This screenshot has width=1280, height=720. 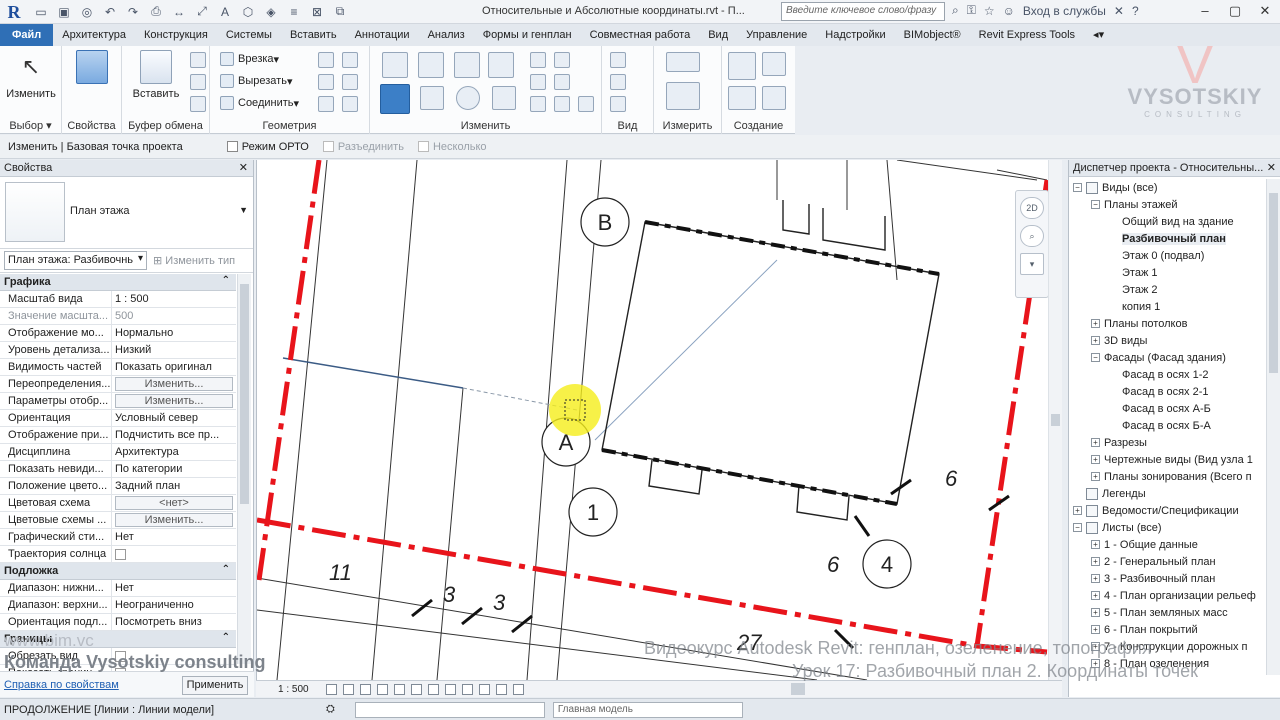 What do you see at coordinates (75, 260) in the screenshot?
I see `instance-selector: План этажа: Разбивочнь` at bounding box center [75, 260].